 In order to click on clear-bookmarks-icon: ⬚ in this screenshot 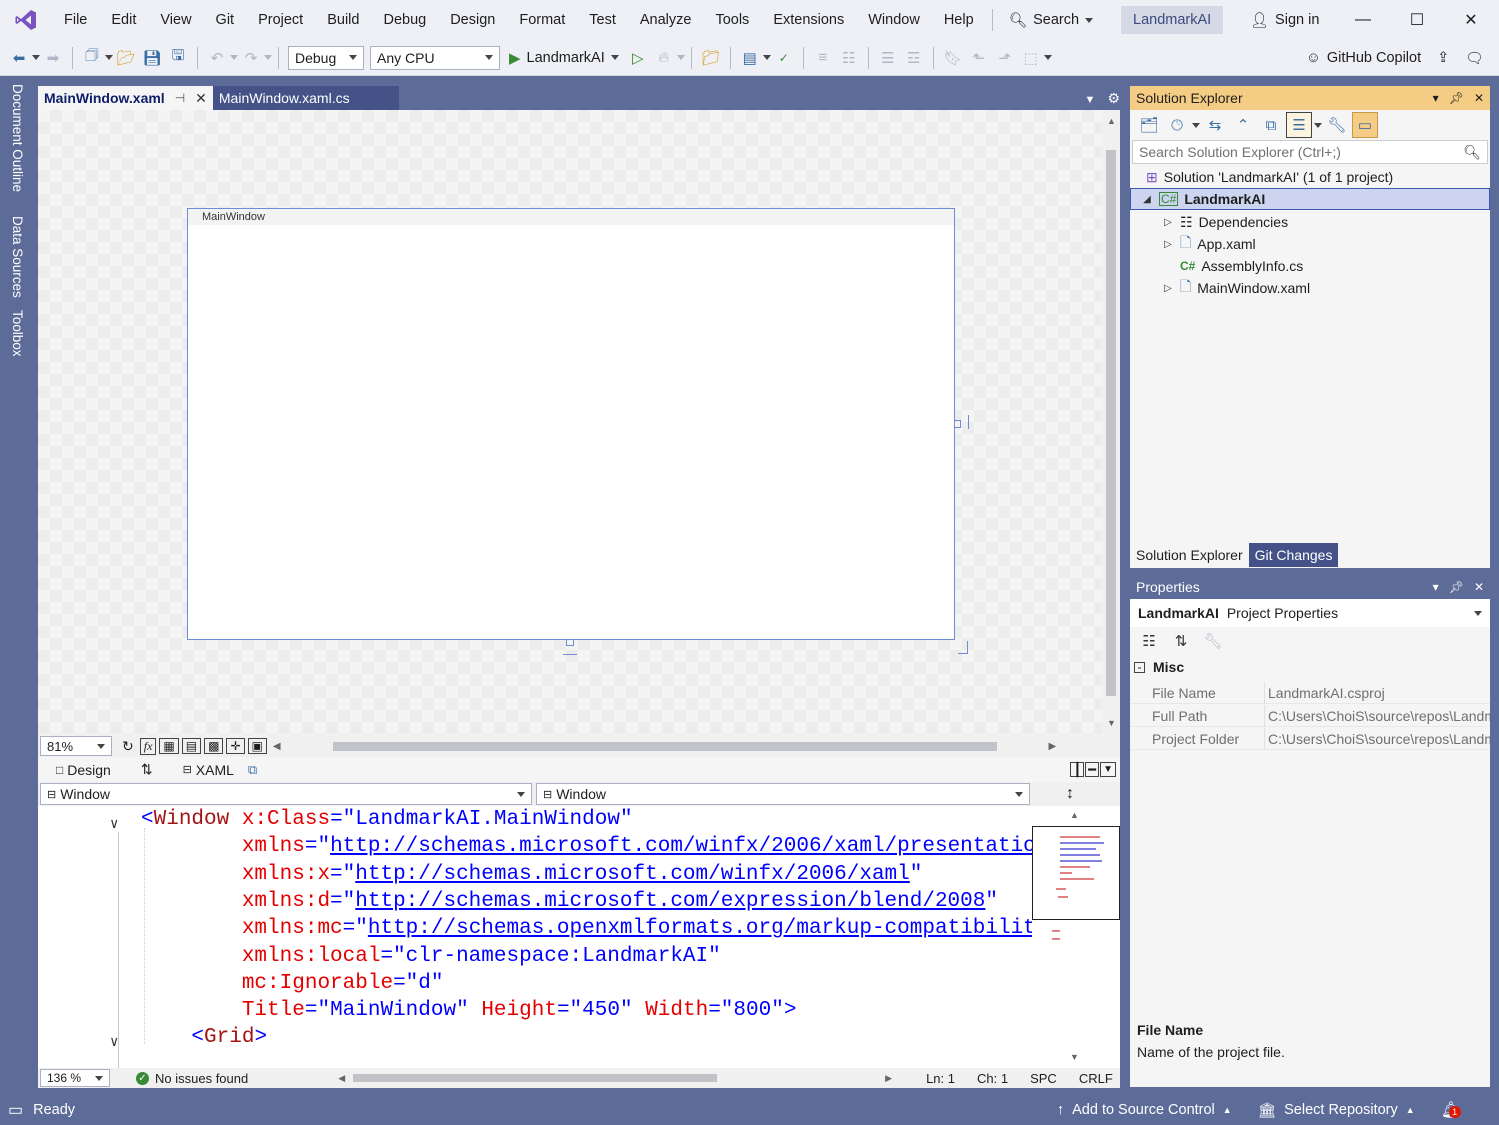, I will do `click(1031, 58)`.